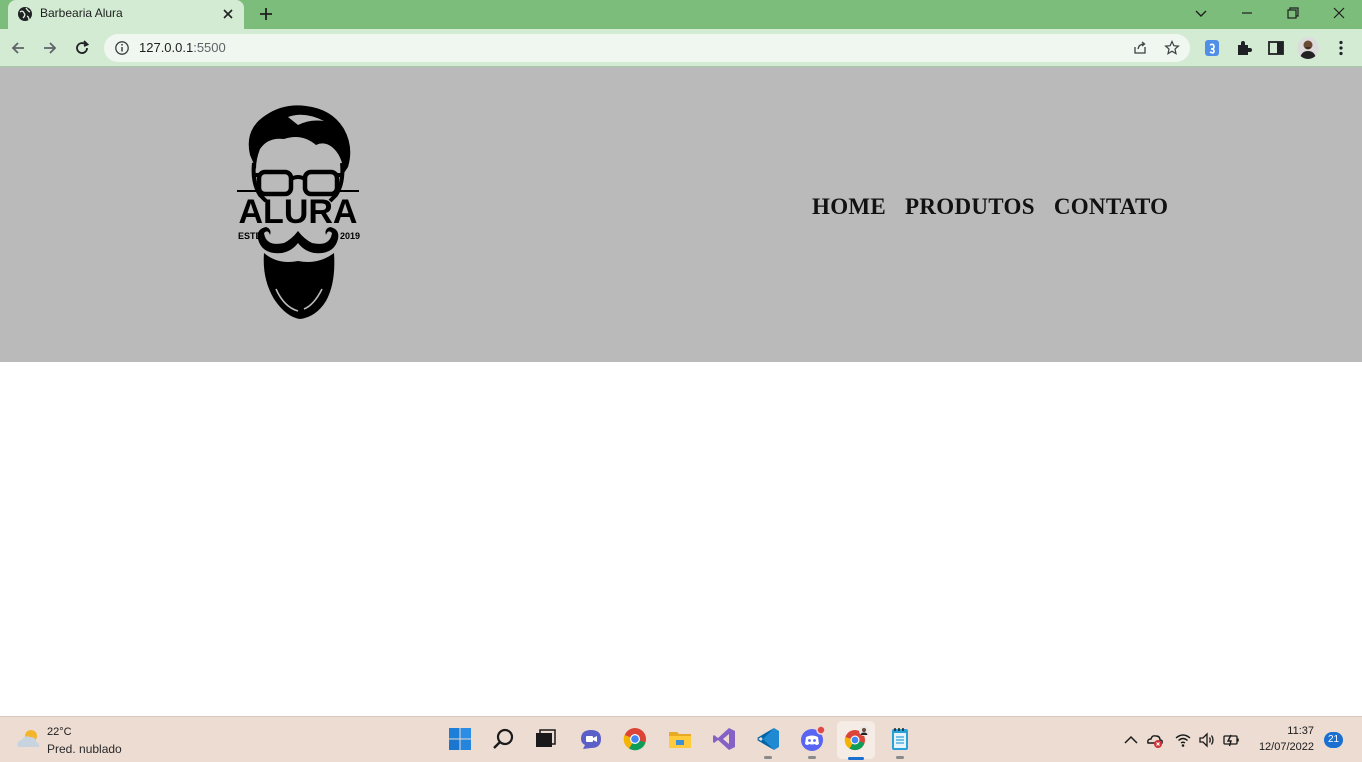 The width and height of the screenshot is (1362, 762). Describe the element at coordinates (1339, 13) in the screenshot. I see `close-window-icon` at that location.